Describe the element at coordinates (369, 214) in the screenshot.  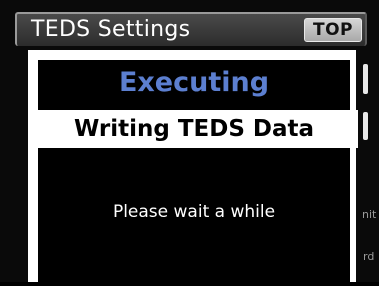
I see `background-menu-text: nit` at that location.